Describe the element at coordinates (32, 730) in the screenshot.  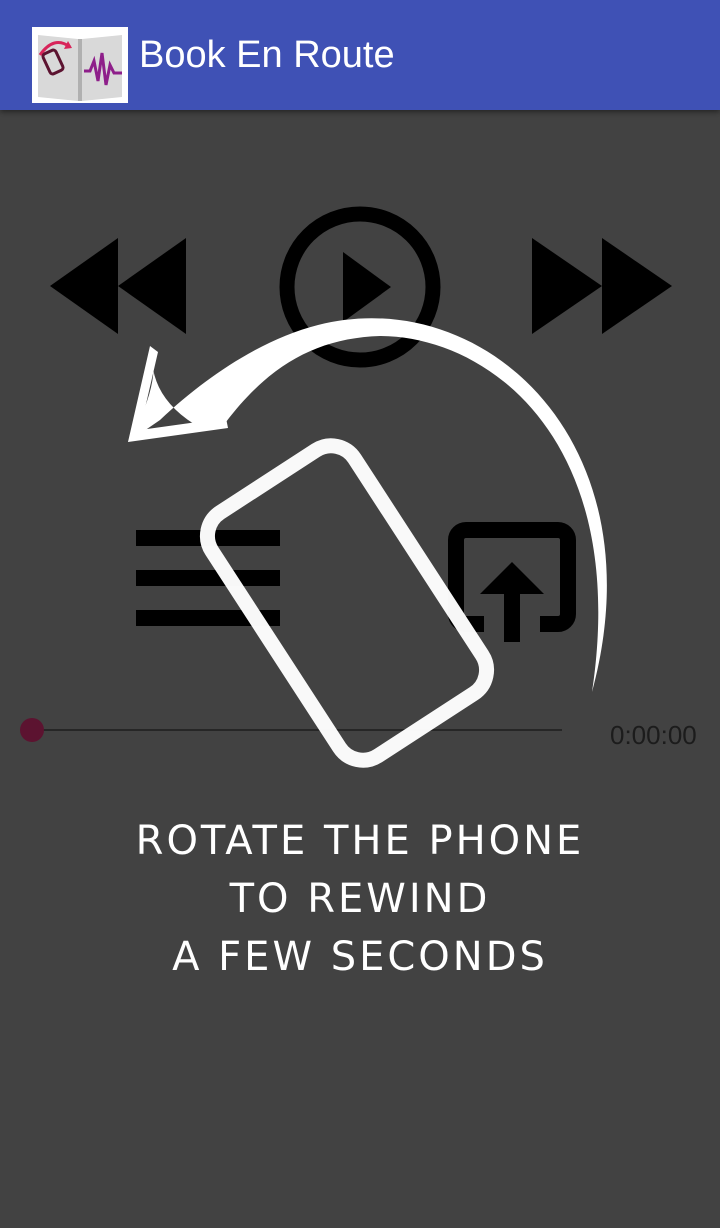
I see `seek-bar-thumb` at that location.